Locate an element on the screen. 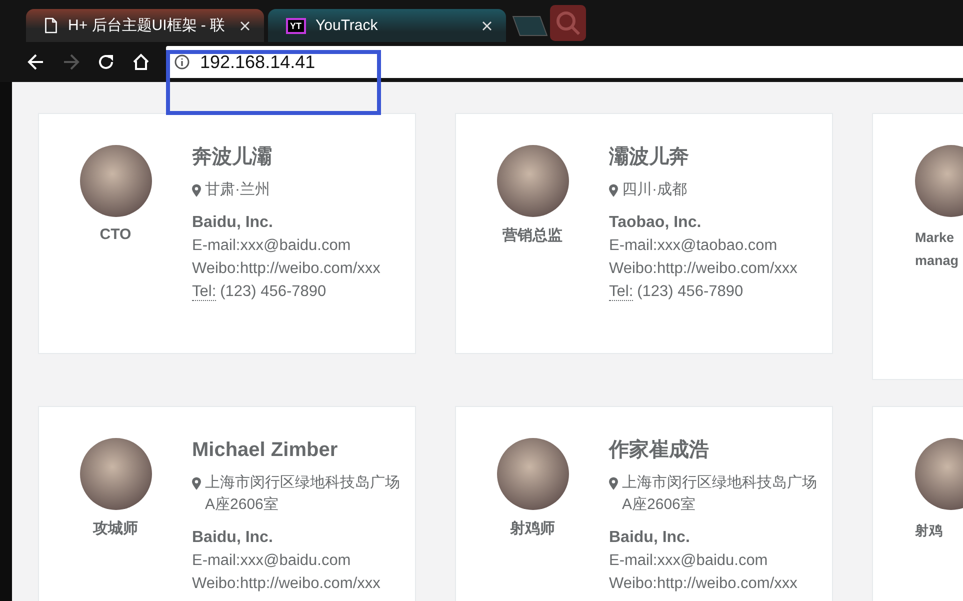  location-text: 甘肃·兰州 is located at coordinates (238, 190).